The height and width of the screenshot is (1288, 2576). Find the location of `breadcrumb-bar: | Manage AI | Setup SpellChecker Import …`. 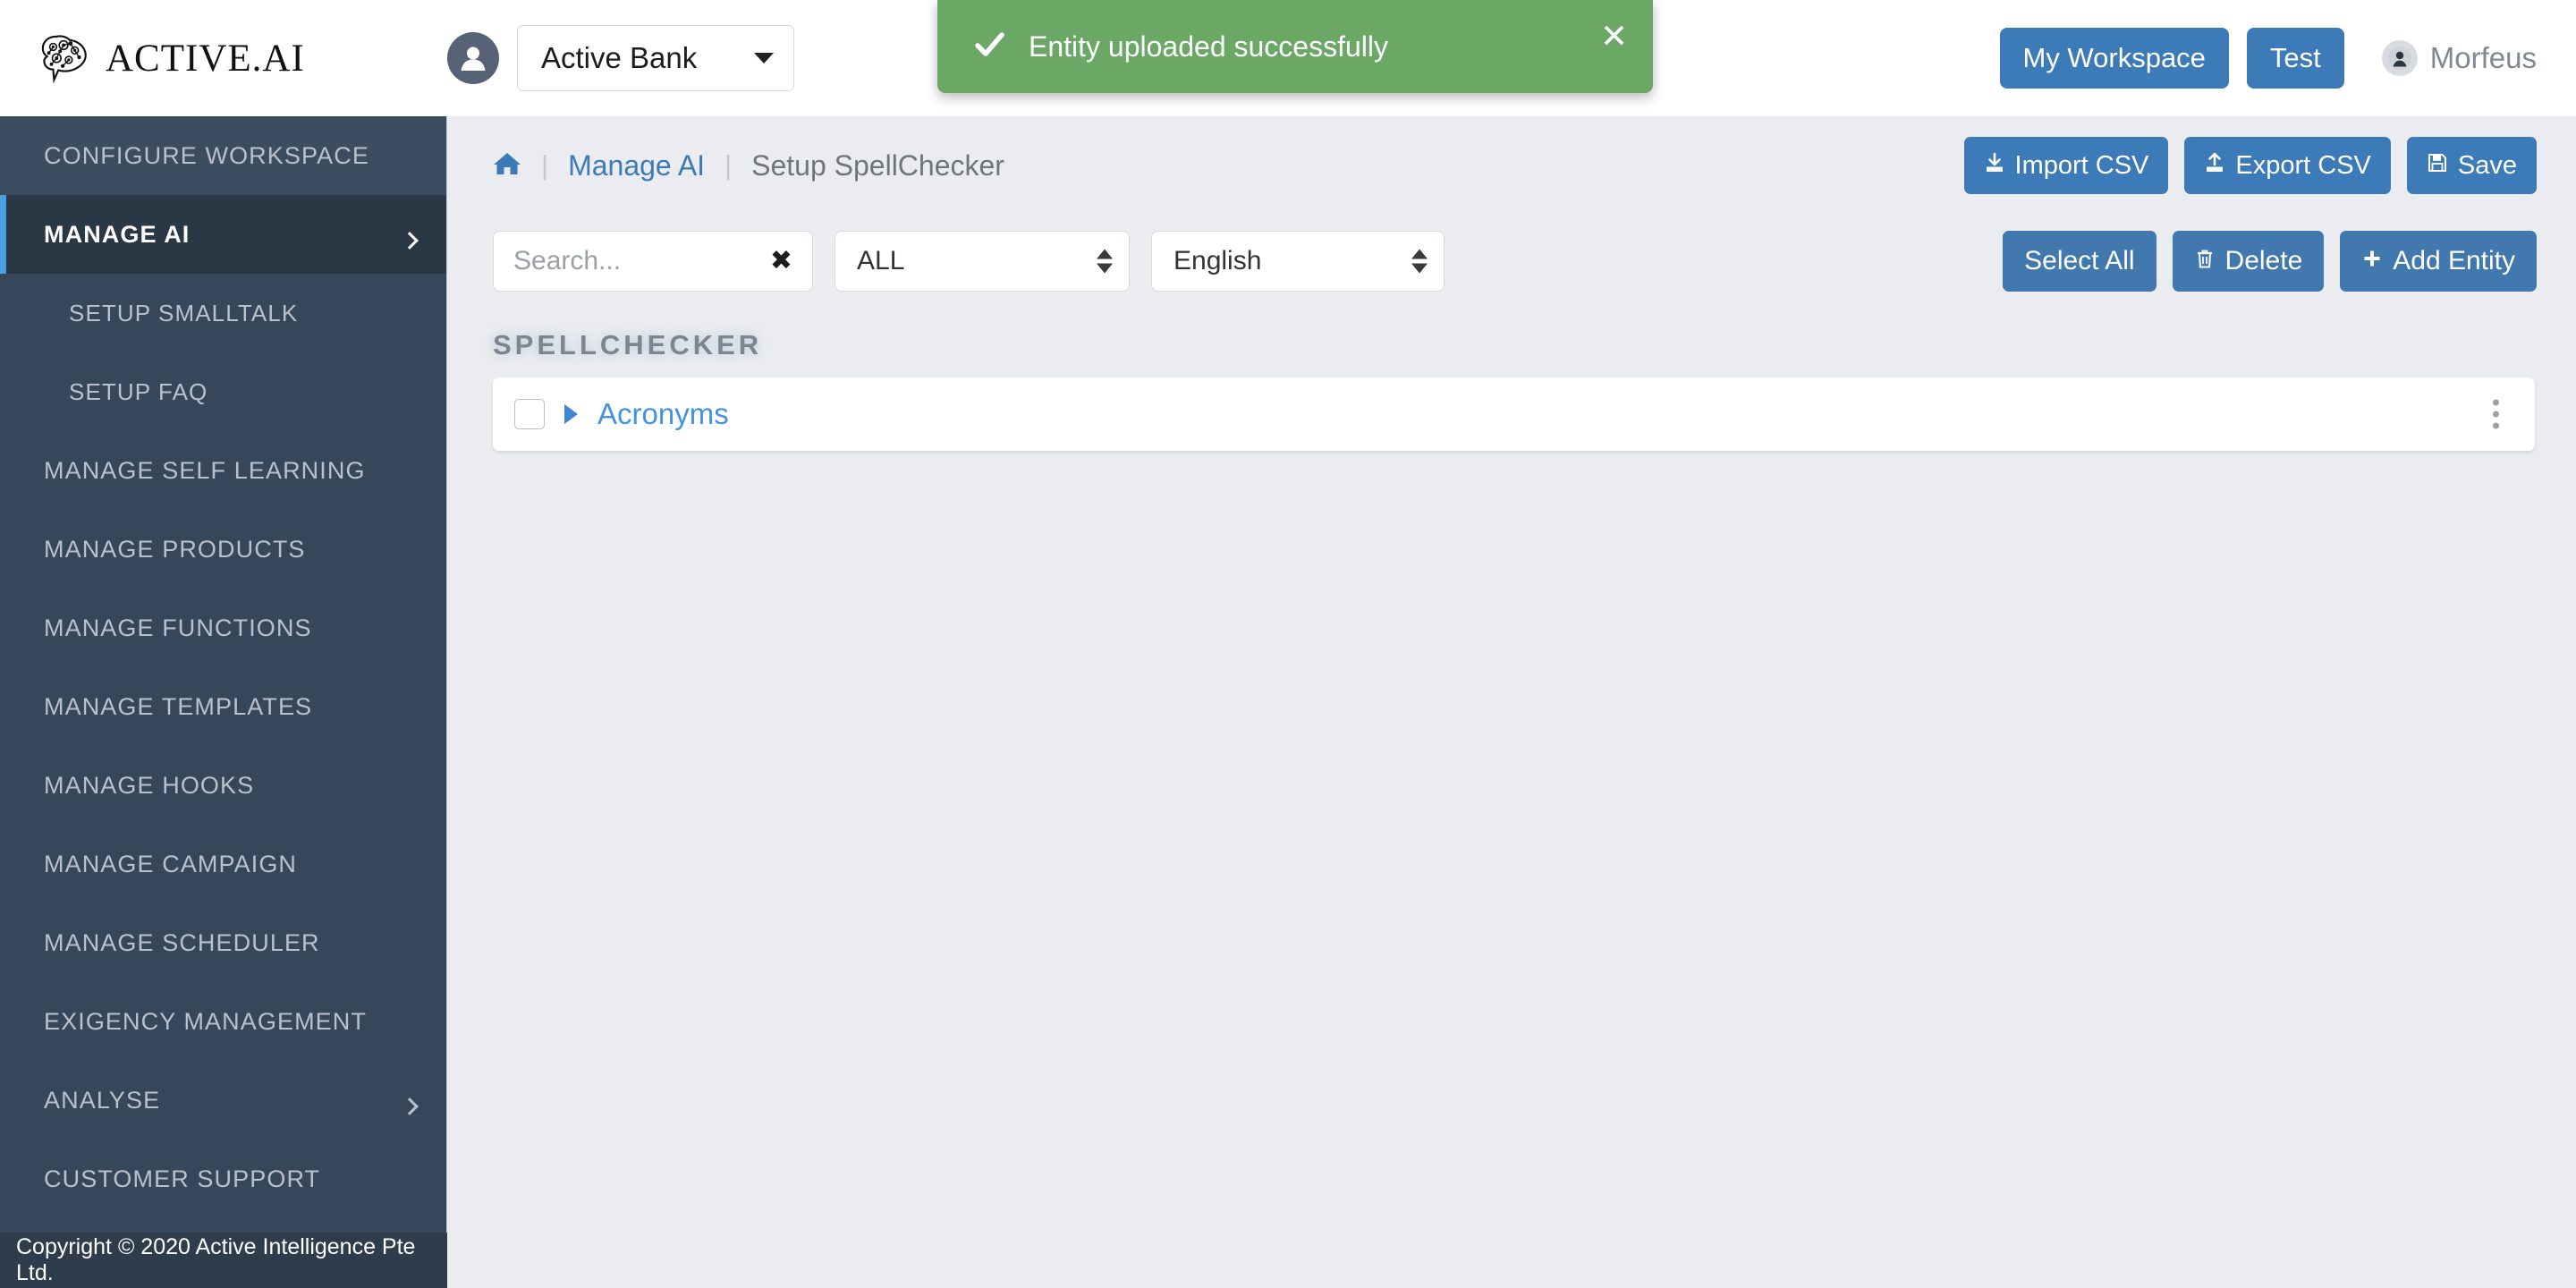

breadcrumb-bar: | Manage AI | Setup SpellChecker Import … is located at coordinates (1512, 165).